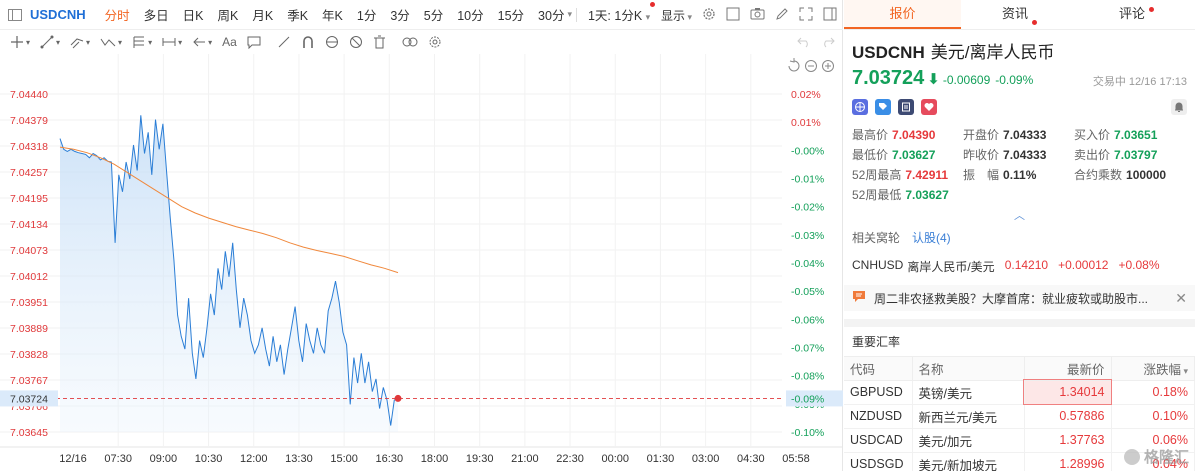  What do you see at coordinates (80, 42) in the screenshot?
I see `channel-tool: ▾` at bounding box center [80, 42].